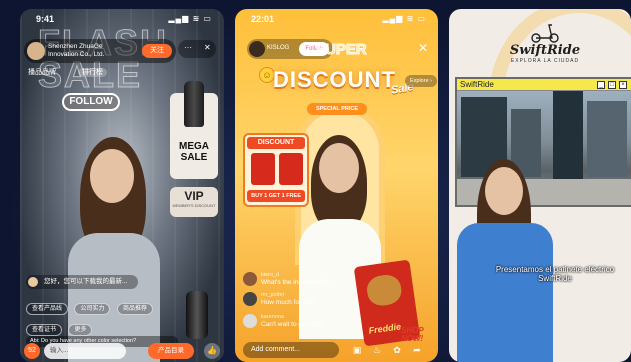 The height and width of the screenshot is (362, 631). Describe the element at coordinates (477, 84) in the screenshot. I see `window-title: SwiftRide` at that location.